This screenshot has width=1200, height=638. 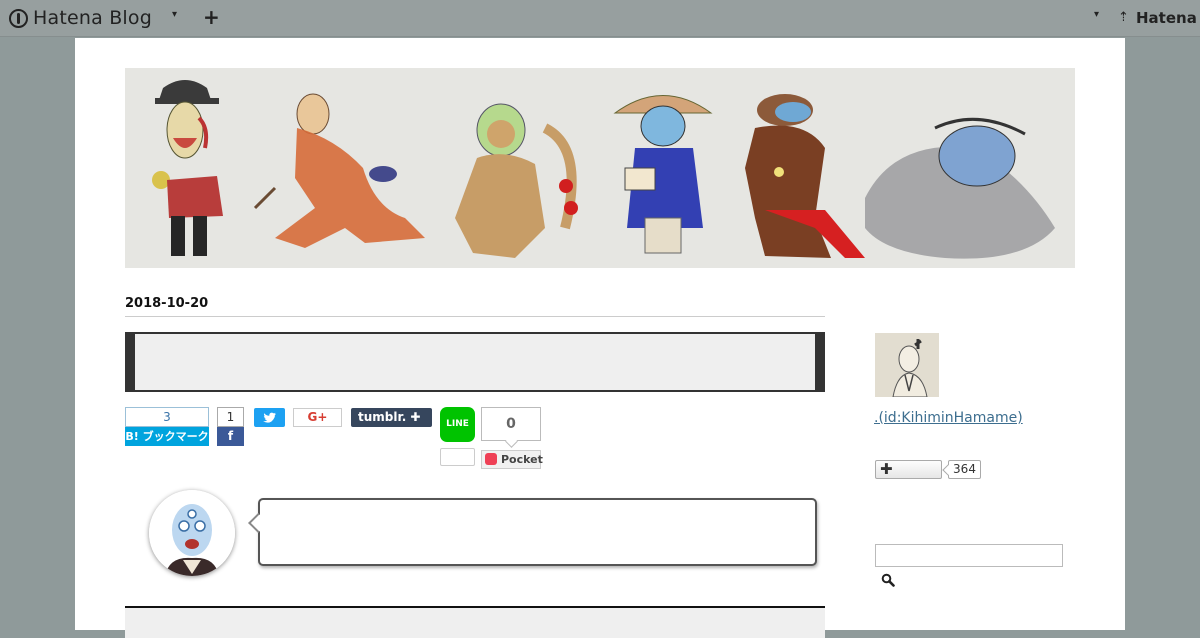 I want to click on user-menu-chevron-icon: ▾, so click(x=1096, y=14).